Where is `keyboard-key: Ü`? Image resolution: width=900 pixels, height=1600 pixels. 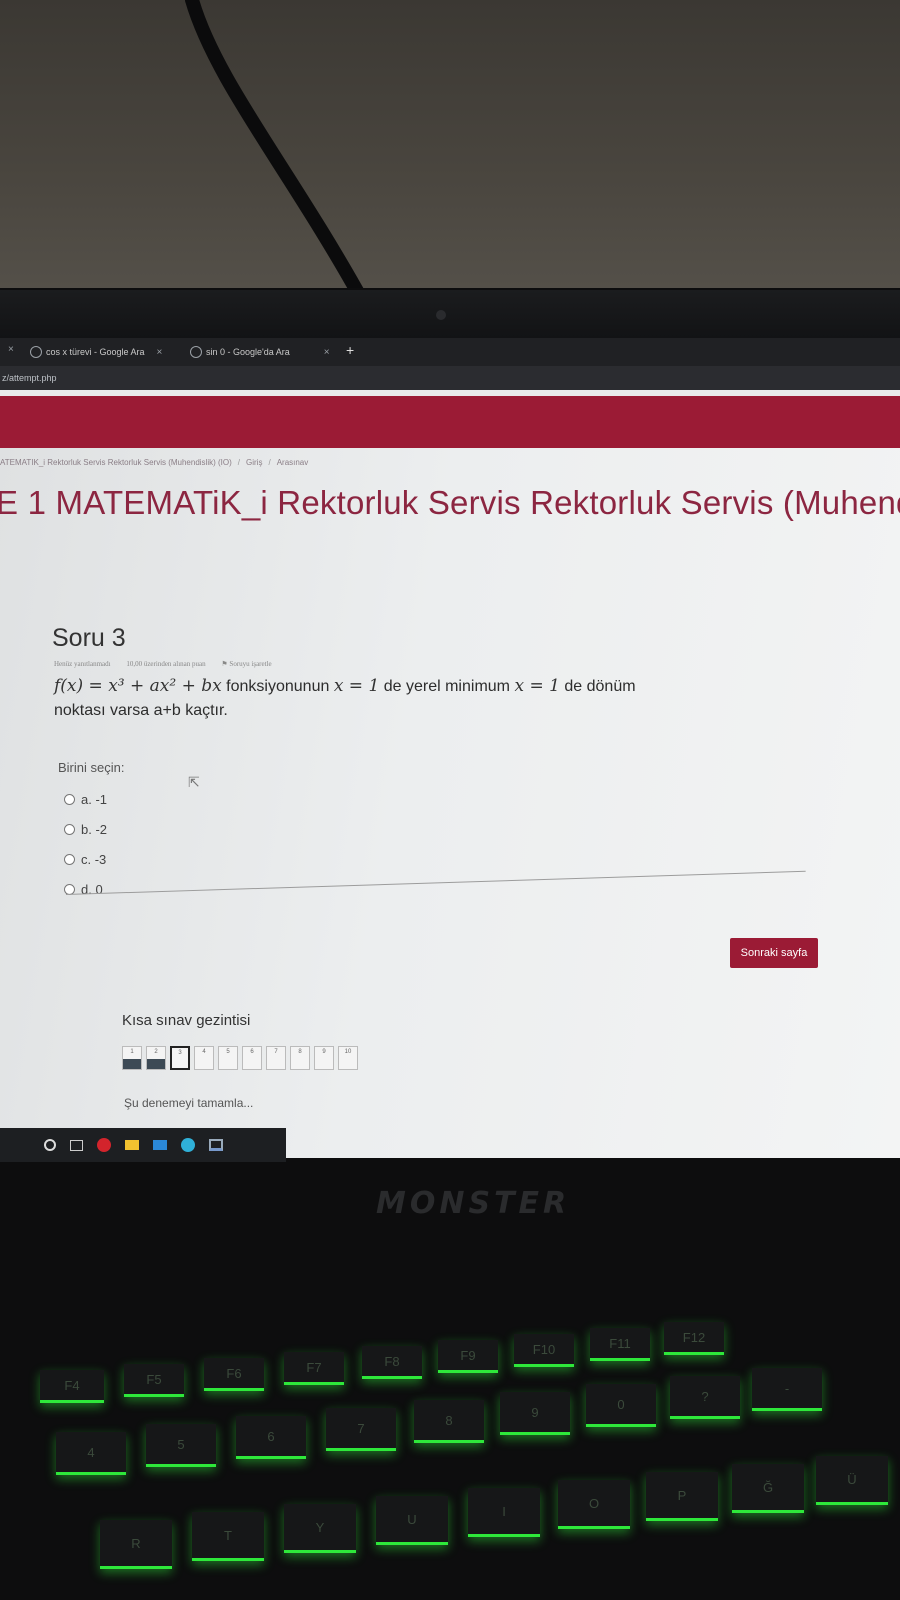
keyboard-key: Ü is located at coordinates (852, 1480).